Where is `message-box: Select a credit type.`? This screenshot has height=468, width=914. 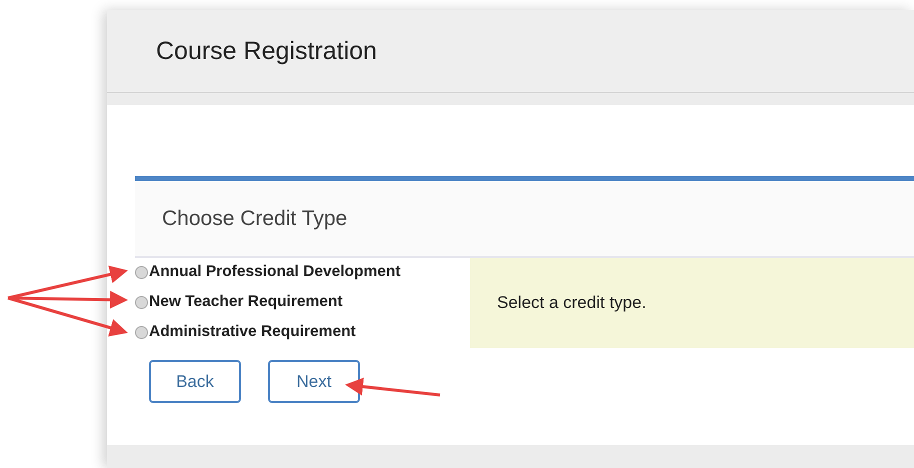 message-box: Select a credit type. is located at coordinates (692, 303).